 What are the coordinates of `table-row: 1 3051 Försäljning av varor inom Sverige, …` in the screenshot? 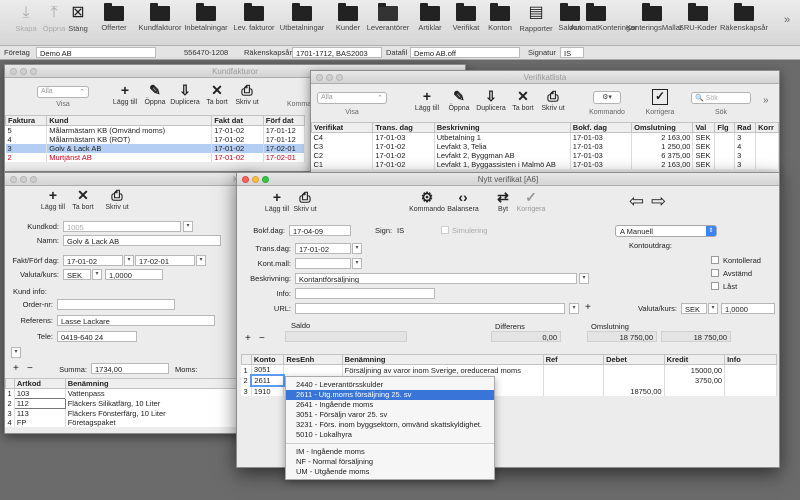 It's located at (509, 369).